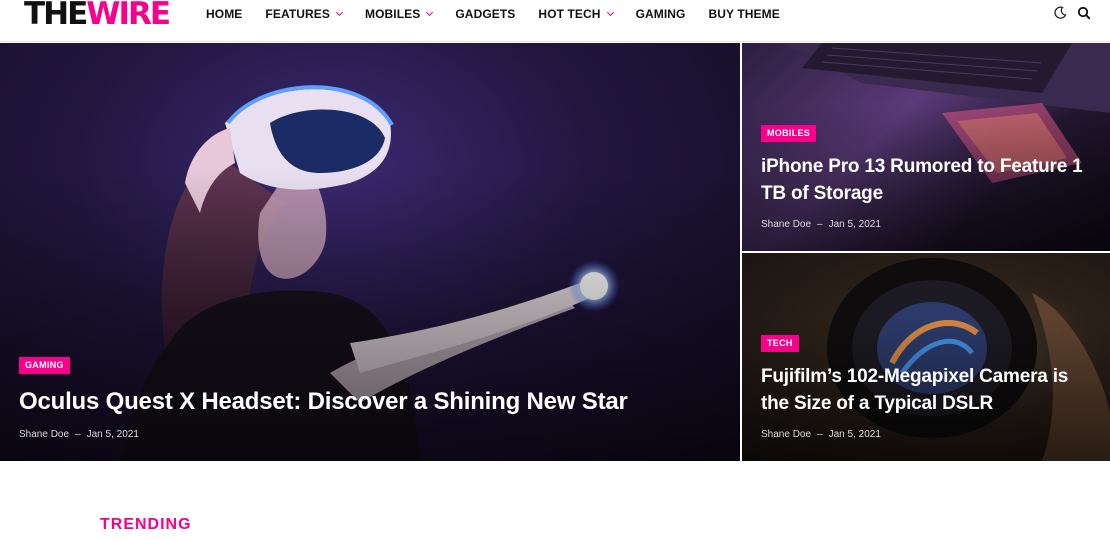 This screenshot has width=1110, height=540. I want to click on logo-wire: WIRE, so click(128, 16).